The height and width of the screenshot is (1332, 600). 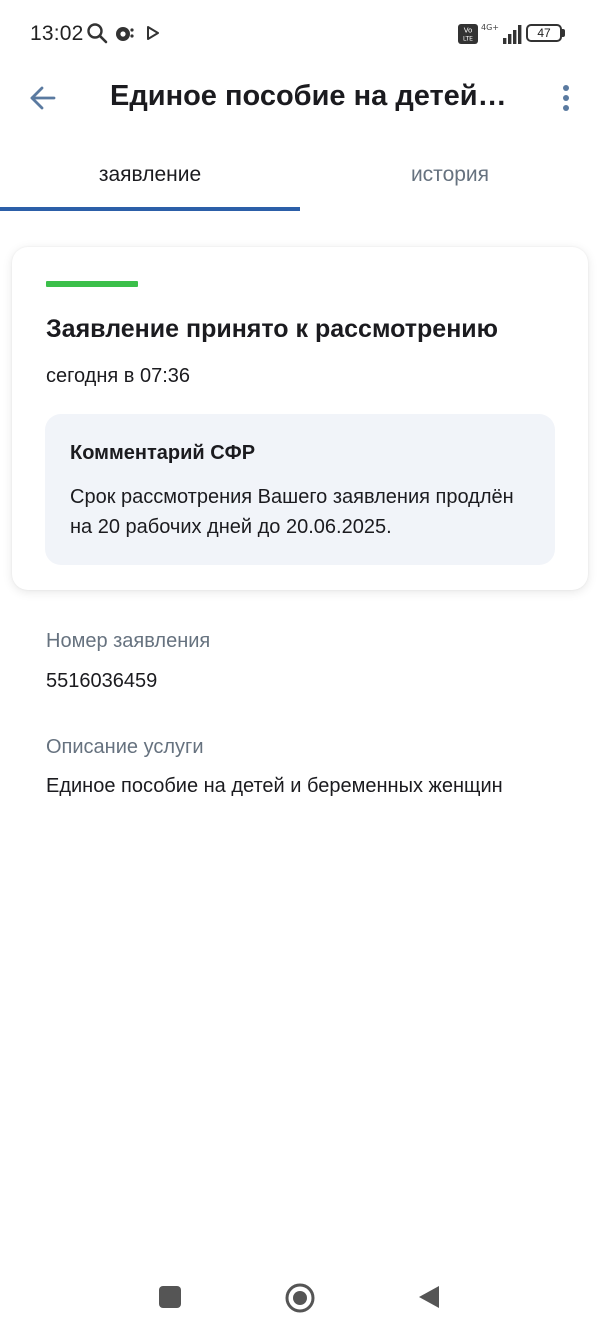 What do you see at coordinates (128, 641) in the screenshot?
I see `application-number-label: Номер заявления` at bounding box center [128, 641].